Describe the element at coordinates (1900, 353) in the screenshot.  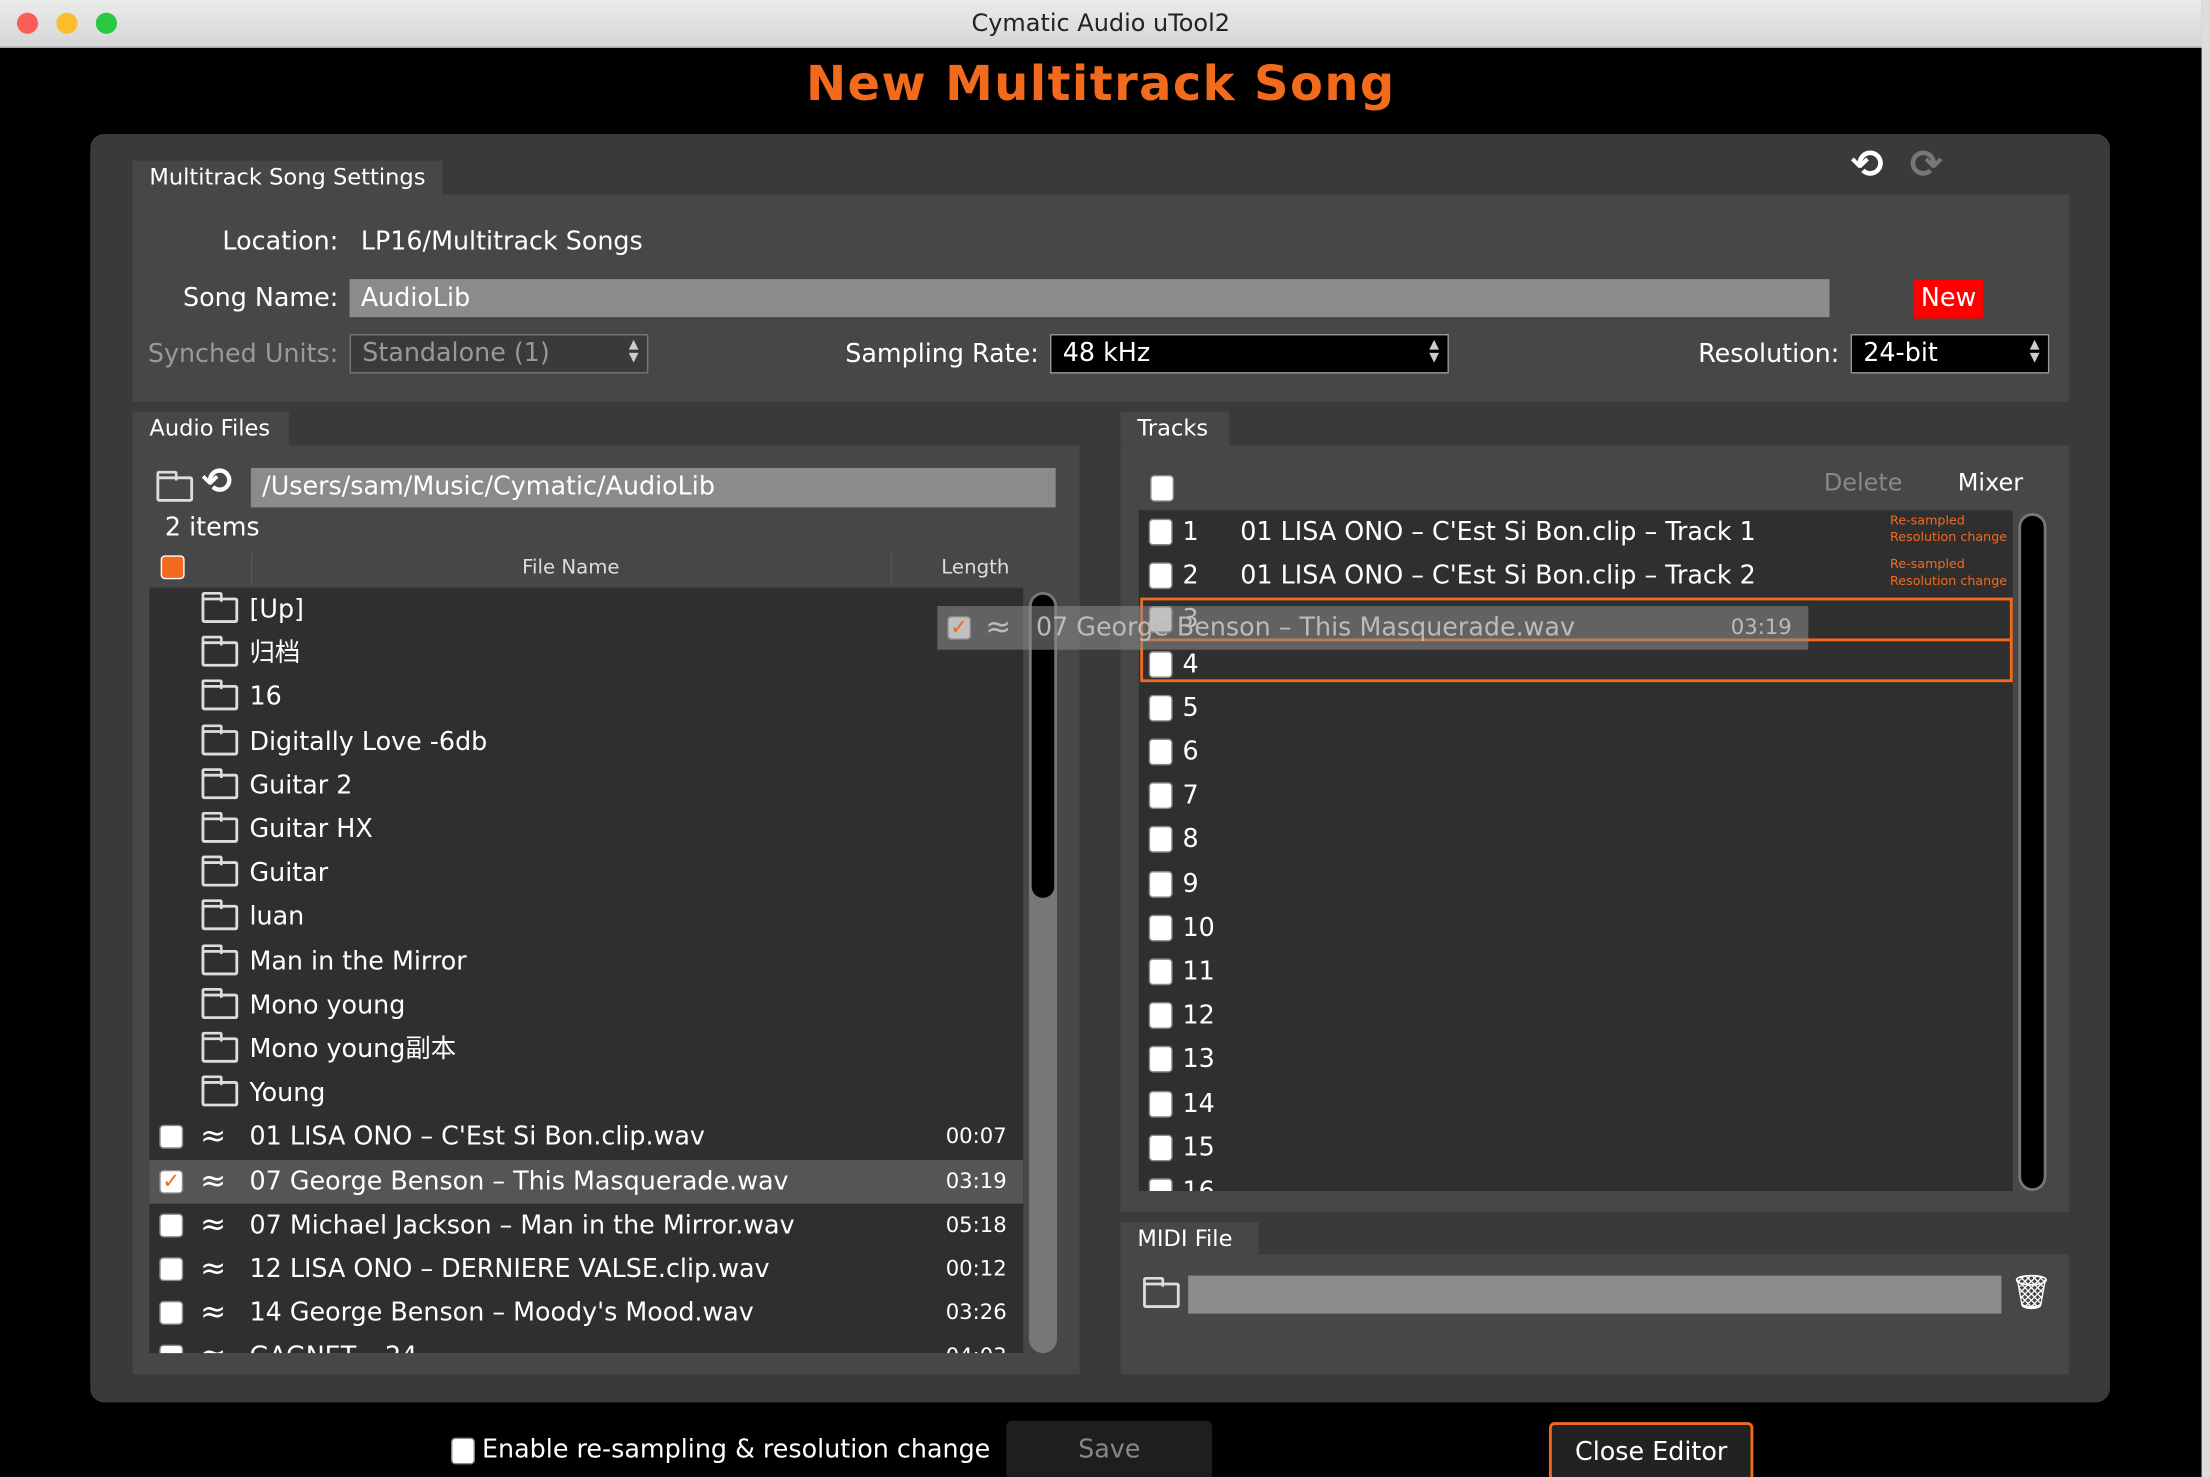
I see `resolution-value: 24-bit` at that location.